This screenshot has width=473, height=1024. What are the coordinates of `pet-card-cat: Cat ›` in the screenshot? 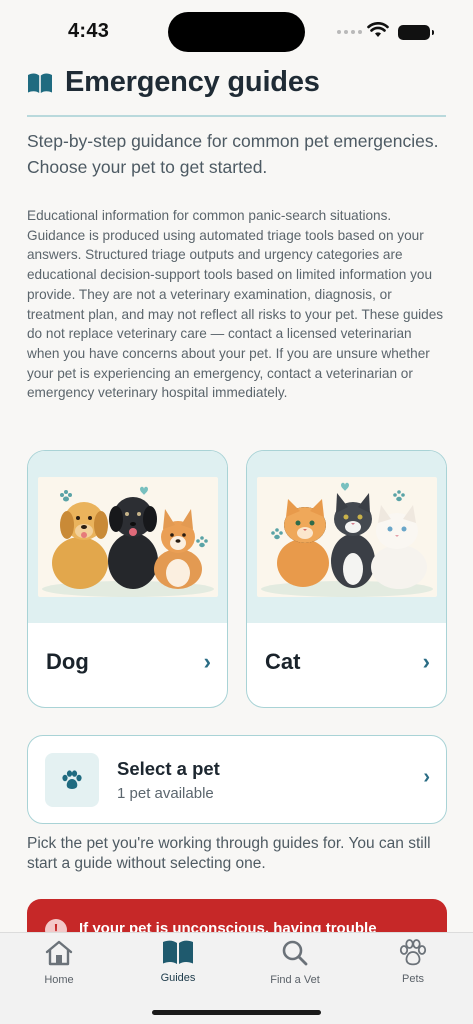 It's located at (346, 579).